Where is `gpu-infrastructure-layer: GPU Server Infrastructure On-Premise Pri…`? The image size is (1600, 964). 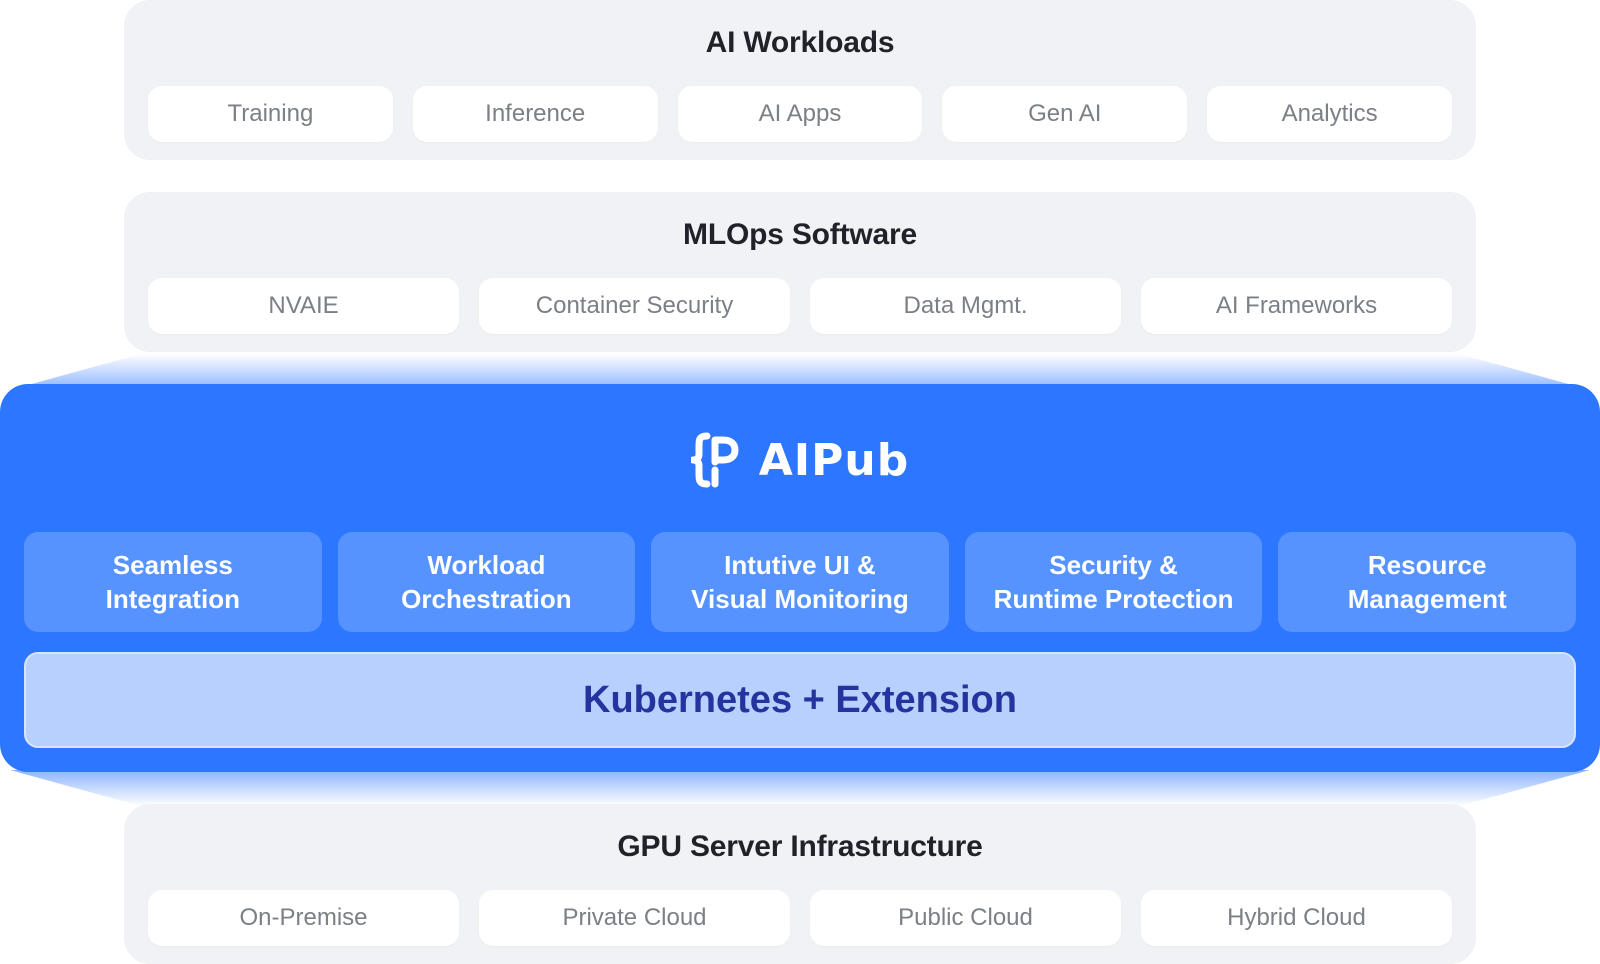 gpu-infrastructure-layer: GPU Server Infrastructure On-Premise Pri… is located at coordinates (800, 884).